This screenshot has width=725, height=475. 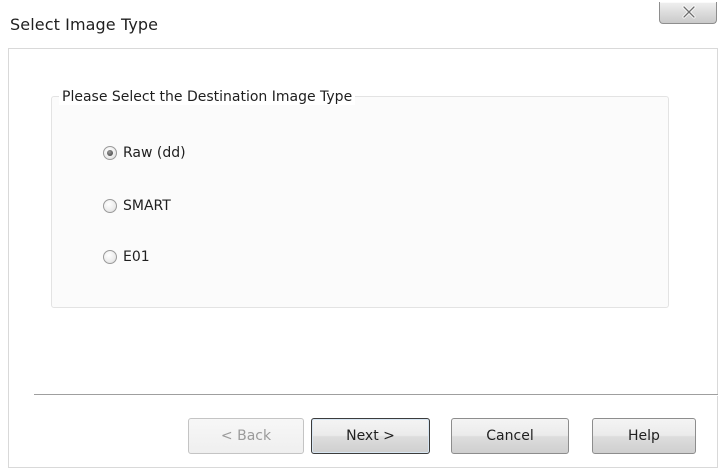 I want to click on close-icon, so click(x=689, y=12).